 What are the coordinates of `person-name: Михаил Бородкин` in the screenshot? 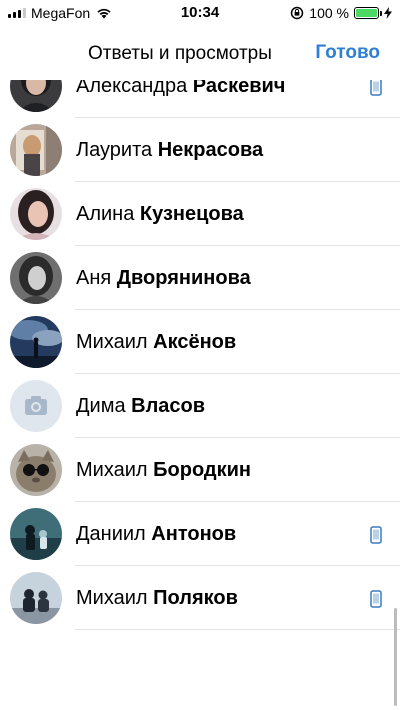 It's located at (163, 470).